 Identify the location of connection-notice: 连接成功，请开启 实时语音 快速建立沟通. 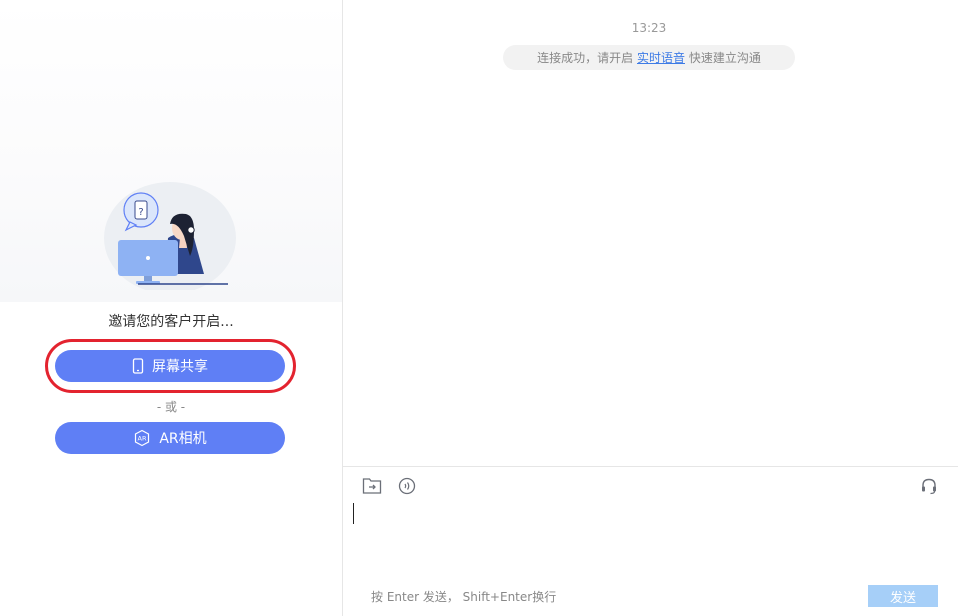
(649, 57).